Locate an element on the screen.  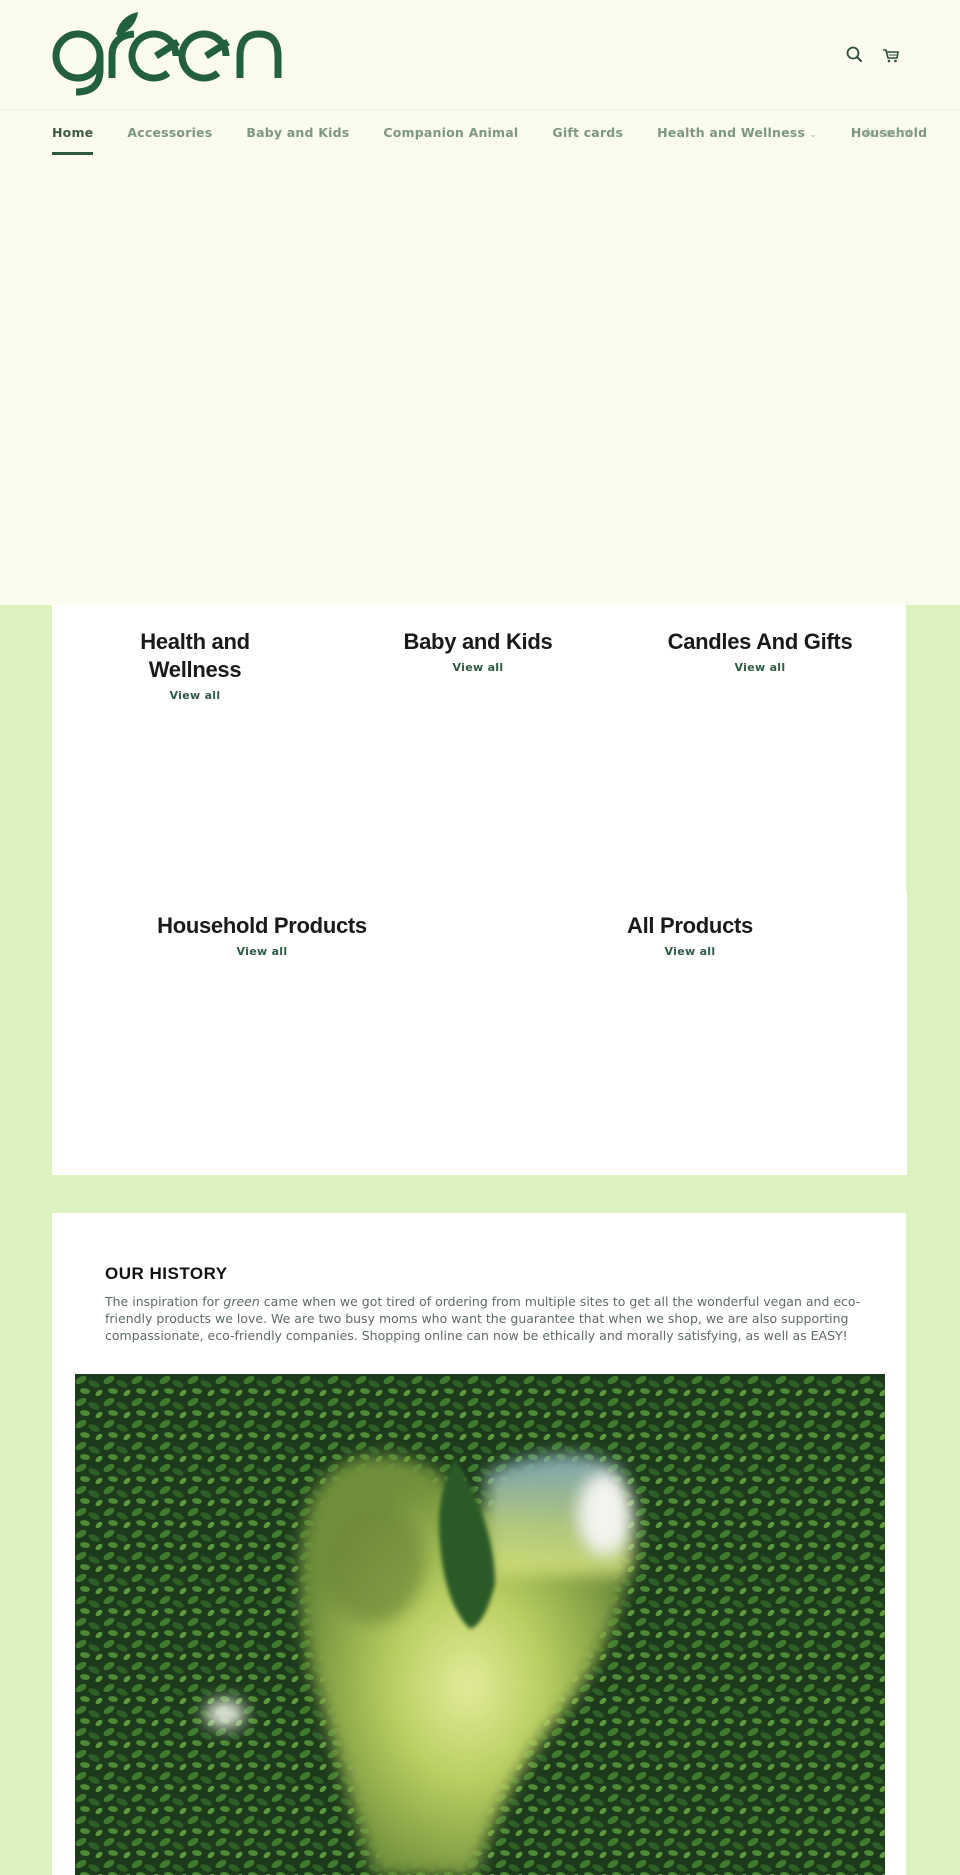
logo is located at coordinates (166, 55).